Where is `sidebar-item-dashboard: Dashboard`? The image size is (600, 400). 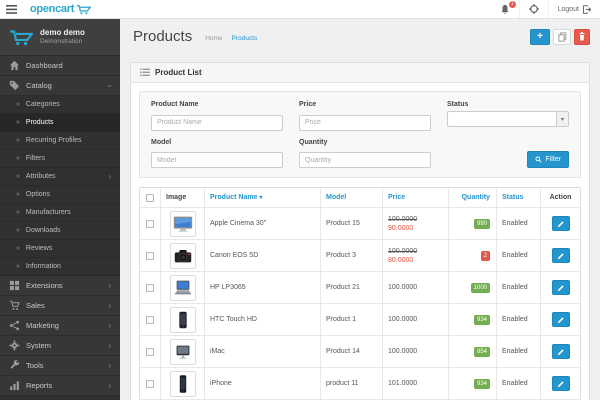
sidebar-item-dashboard: Dashboard is located at coordinates (60, 66).